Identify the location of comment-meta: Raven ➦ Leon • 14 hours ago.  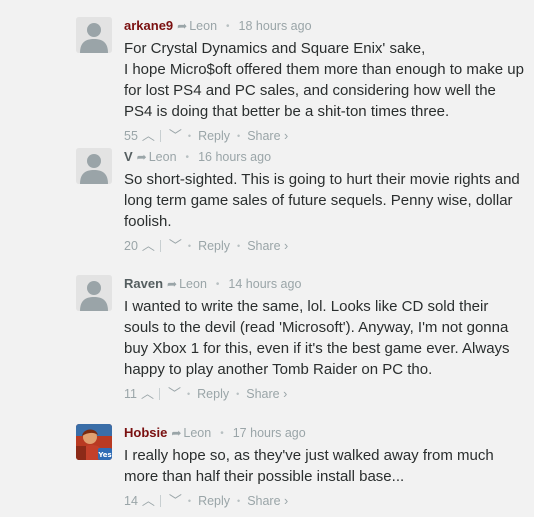
(324, 284).